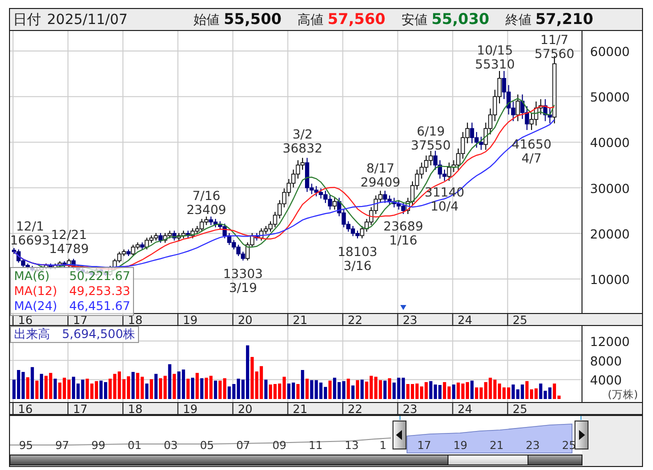 This screenshot has width=653, height=470. What do you see at coordinates (357, 19) in the screenshot?
I see `quote-value: 57,560` at bounding box center [357, 19].